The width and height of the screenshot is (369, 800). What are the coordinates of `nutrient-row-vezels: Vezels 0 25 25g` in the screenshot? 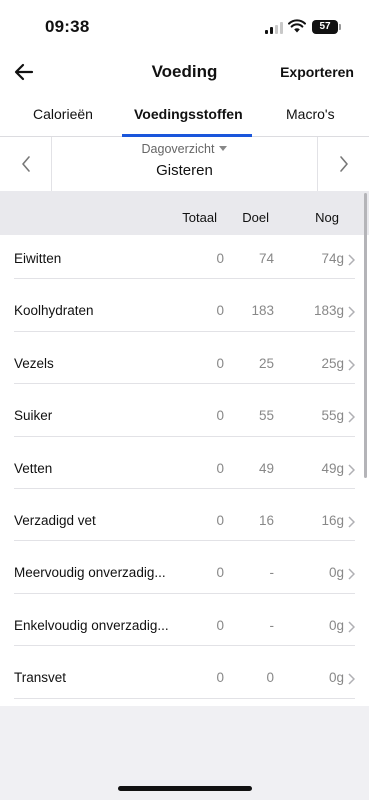 It's located at (184, 366).